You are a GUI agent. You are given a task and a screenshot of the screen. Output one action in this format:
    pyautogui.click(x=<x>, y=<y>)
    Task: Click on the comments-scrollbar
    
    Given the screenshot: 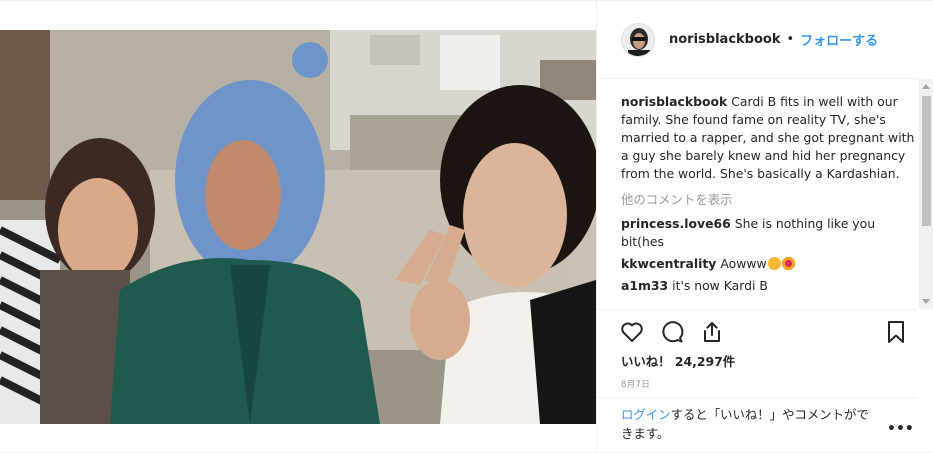 What is the action you would take?
    pyautogui.click(x=926, y=194)
    